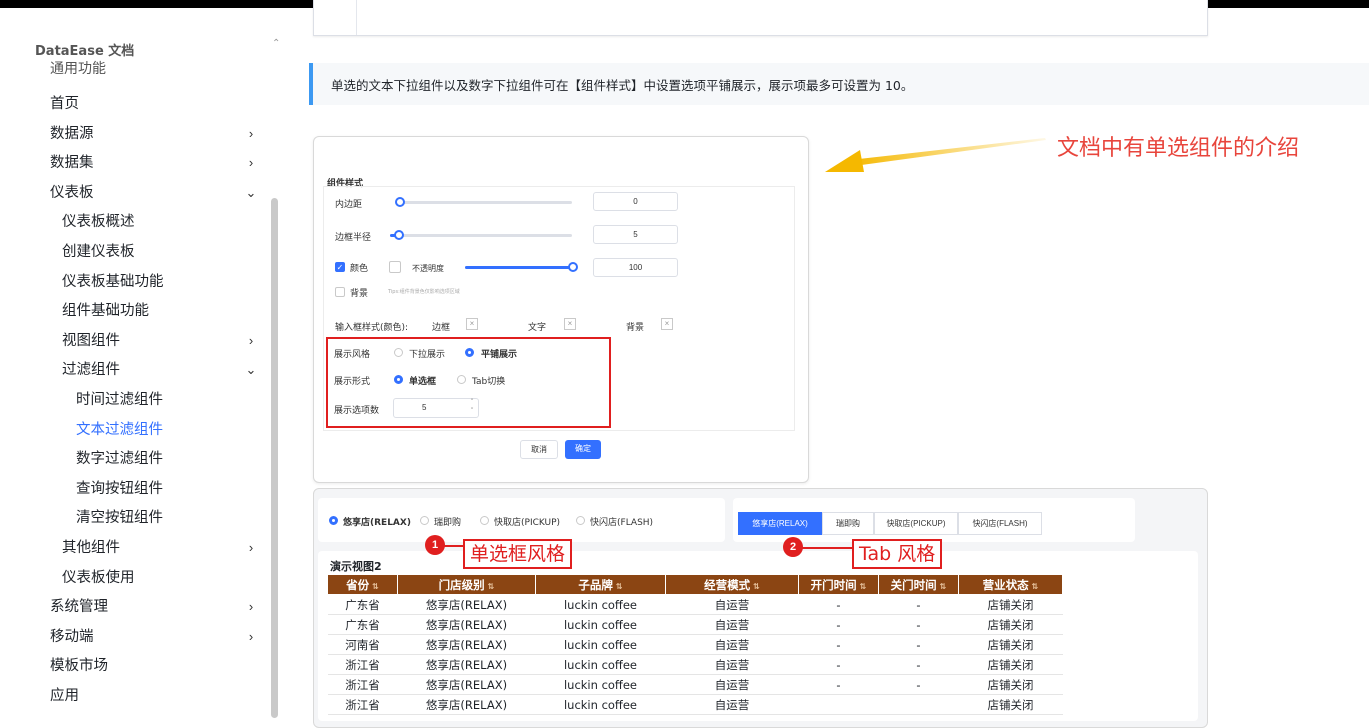 Image resolution: width=1369 pixels, height=728 pixels. Describe the element at coordinates (635, 201) in the screenshot. I see `padding-input: 0` at that location.